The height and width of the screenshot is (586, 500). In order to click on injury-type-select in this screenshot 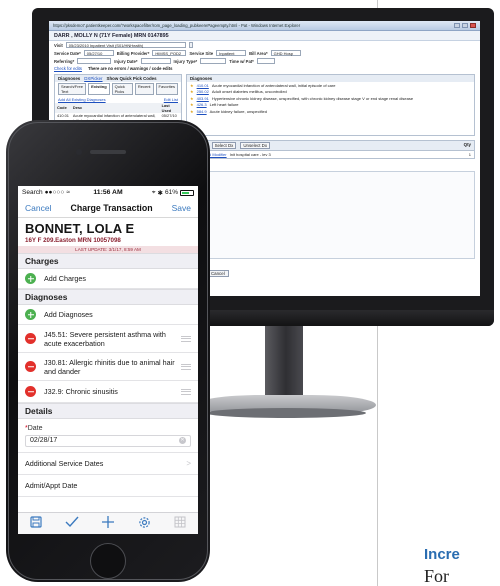, I will do `click(213, 61)`.